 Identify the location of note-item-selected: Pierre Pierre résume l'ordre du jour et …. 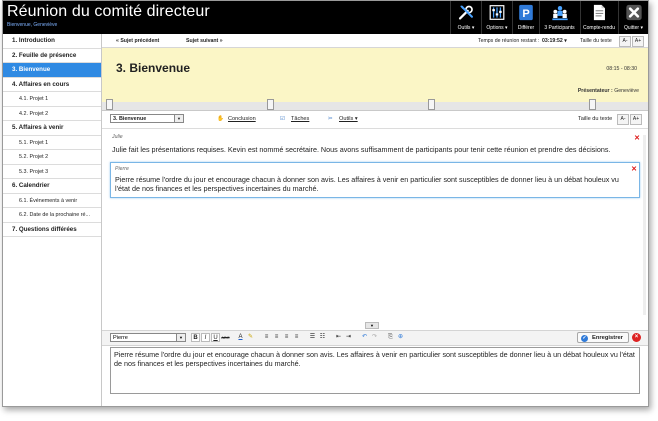
(375, 180).